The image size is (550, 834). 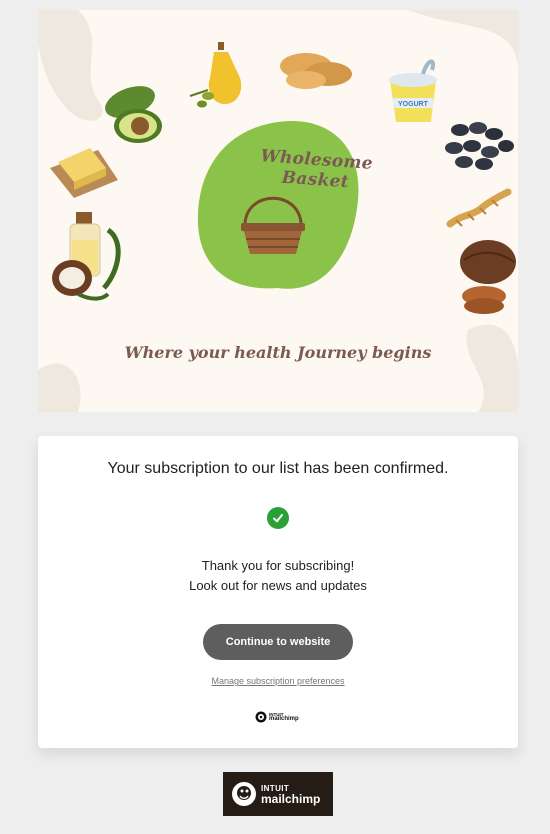 I want to click on continue-to-website-button: Continue to website, so click(x=278, y=642).